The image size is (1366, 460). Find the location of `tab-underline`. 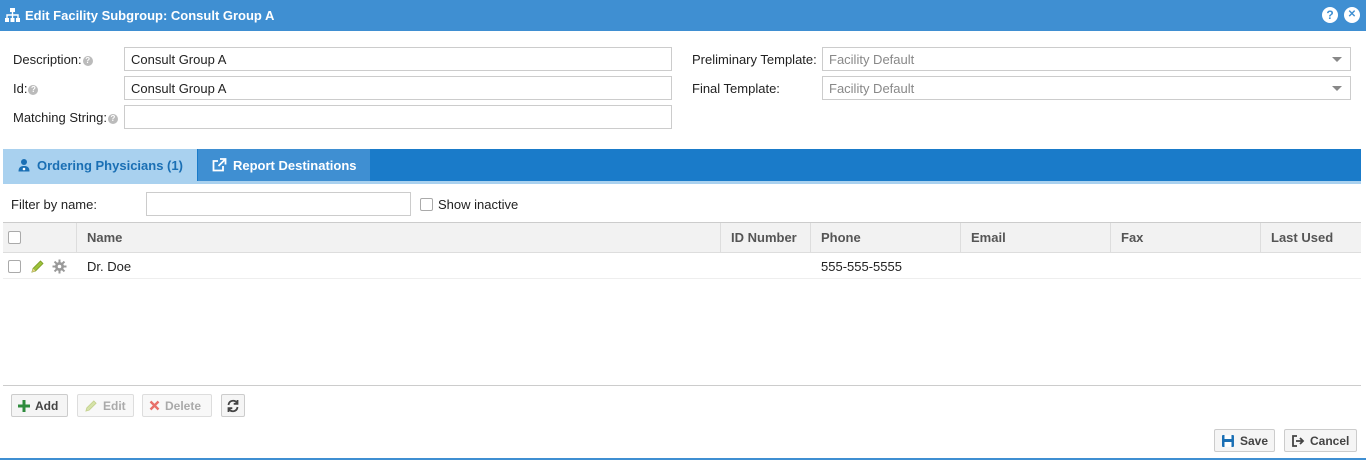

tab-underline is located at coordinates (682, 182).